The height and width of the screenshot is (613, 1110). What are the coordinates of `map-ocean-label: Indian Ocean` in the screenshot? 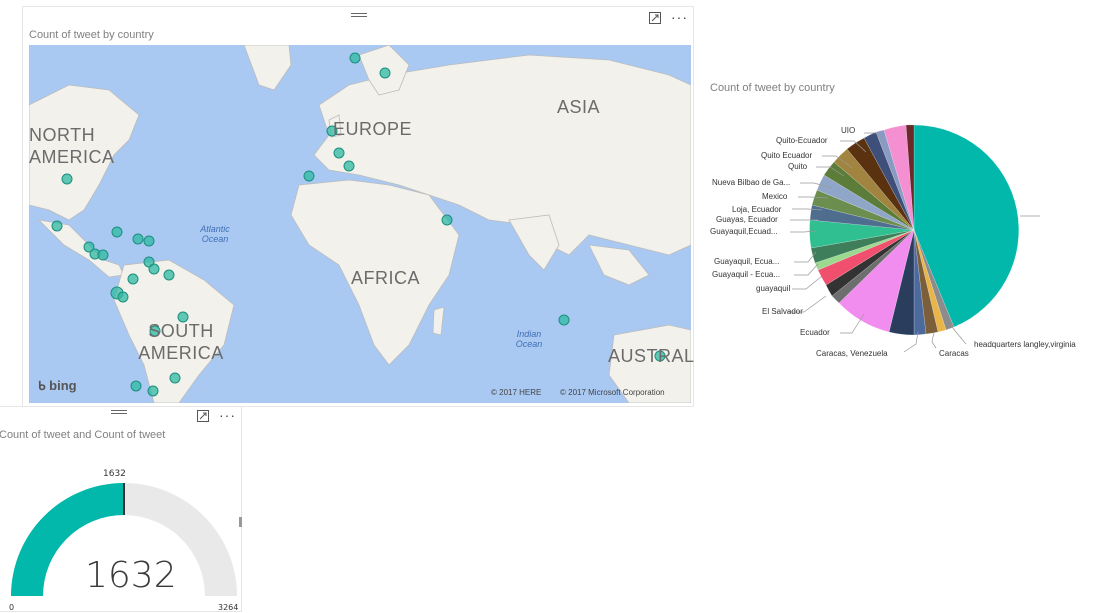 It's located at (529, 339).